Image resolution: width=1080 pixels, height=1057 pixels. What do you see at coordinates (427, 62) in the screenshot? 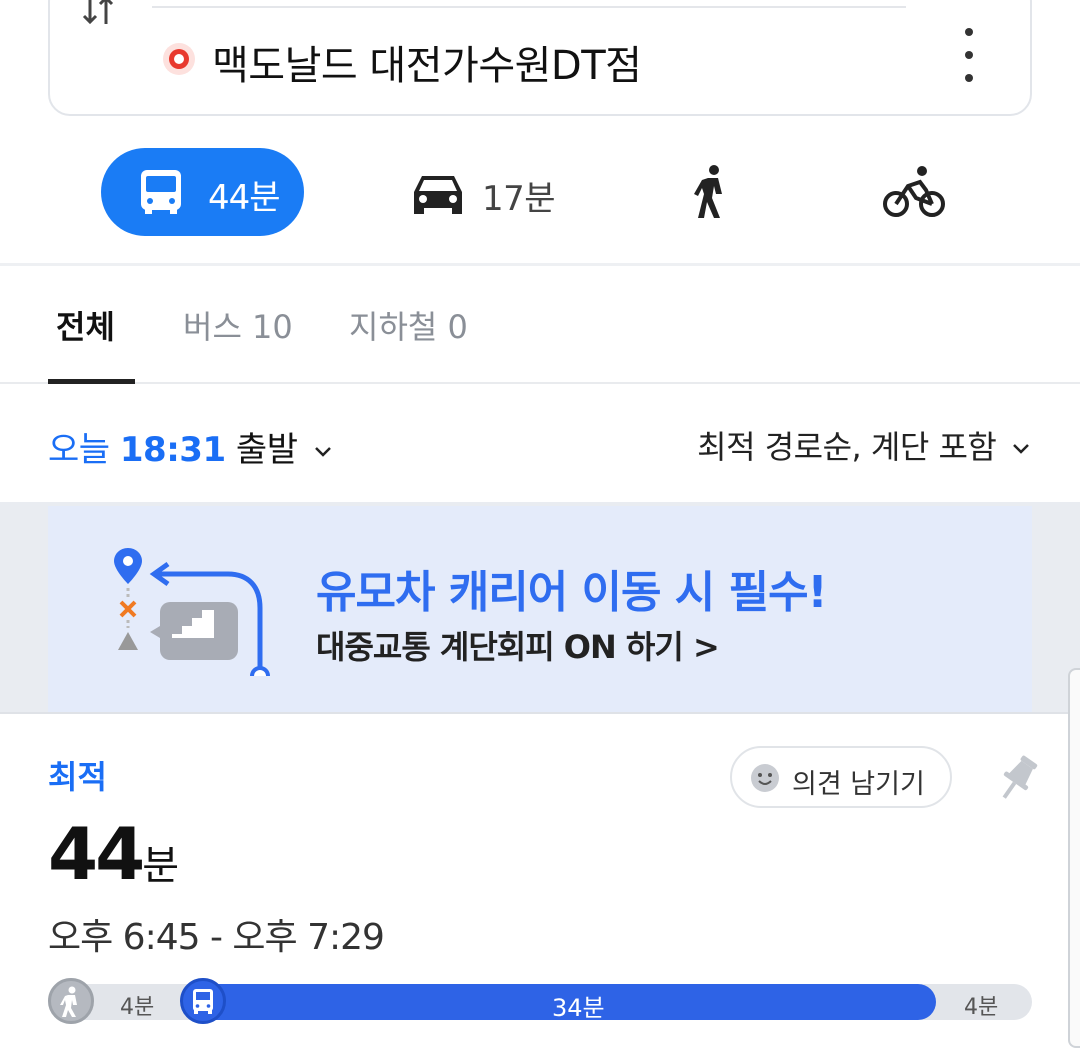
I see `destination-field: 맥도날드 대전가수원DT점` at bounding box center [427, 62].